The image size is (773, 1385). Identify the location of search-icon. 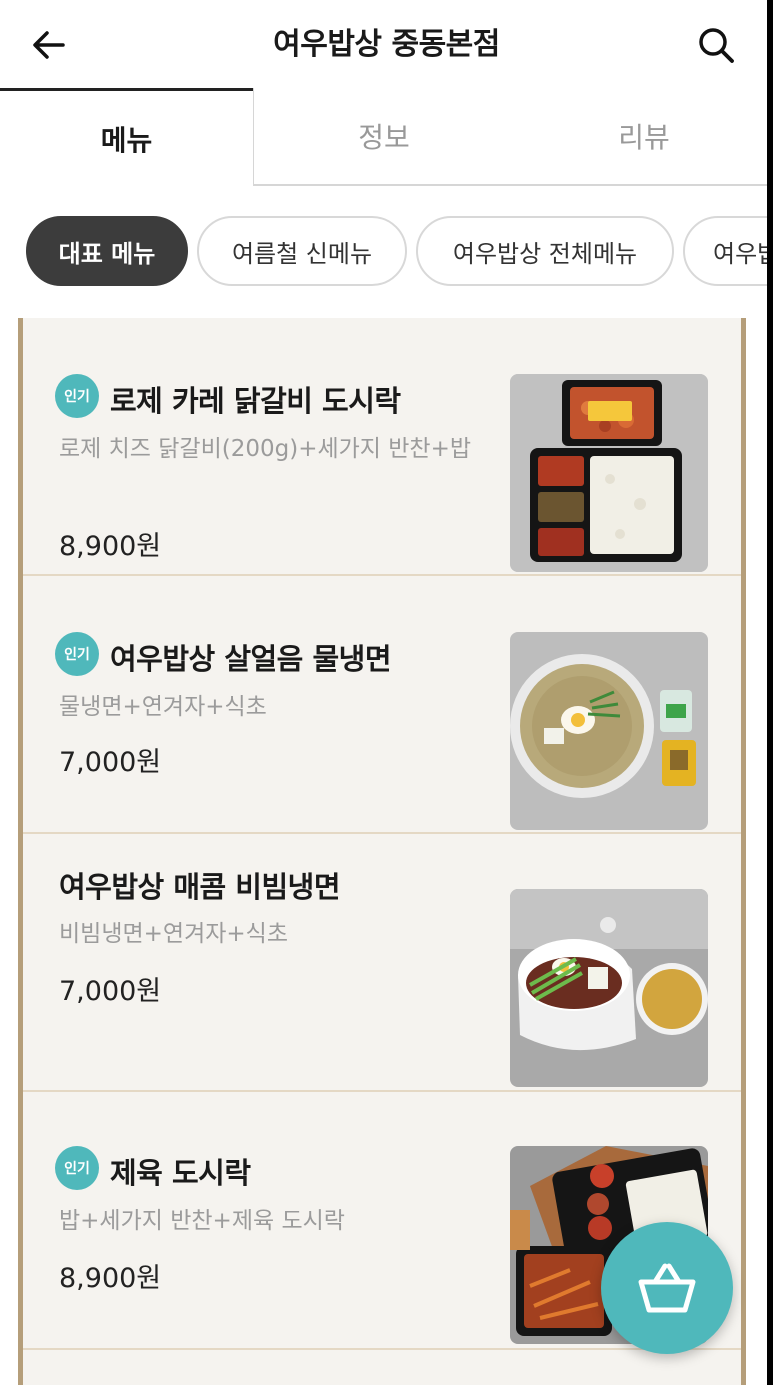
(716, 45).